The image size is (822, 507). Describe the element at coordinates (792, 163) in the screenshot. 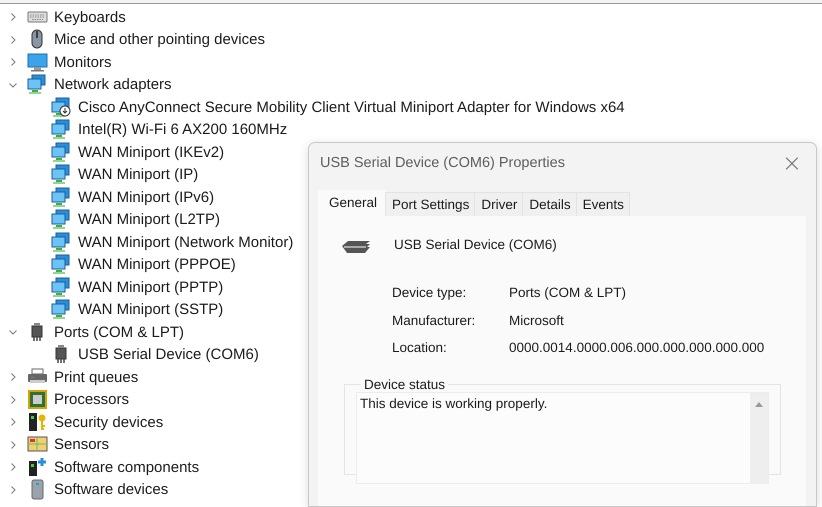

I see `close-button: ×` at that location.